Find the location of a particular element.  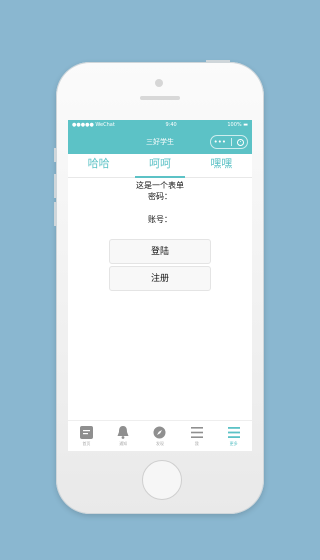

mute-switch is located at coordinates (55, 155).